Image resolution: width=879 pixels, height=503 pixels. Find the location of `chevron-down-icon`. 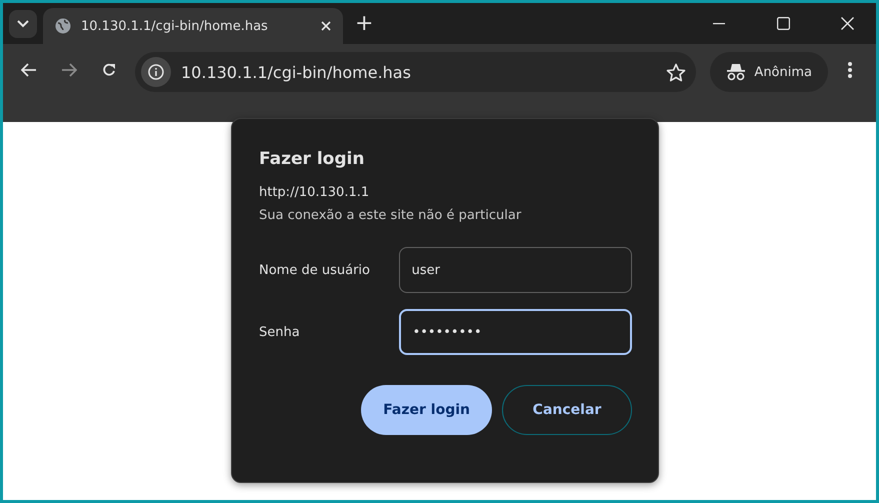

chevron-down-icon is located at coordinates (23, 24).